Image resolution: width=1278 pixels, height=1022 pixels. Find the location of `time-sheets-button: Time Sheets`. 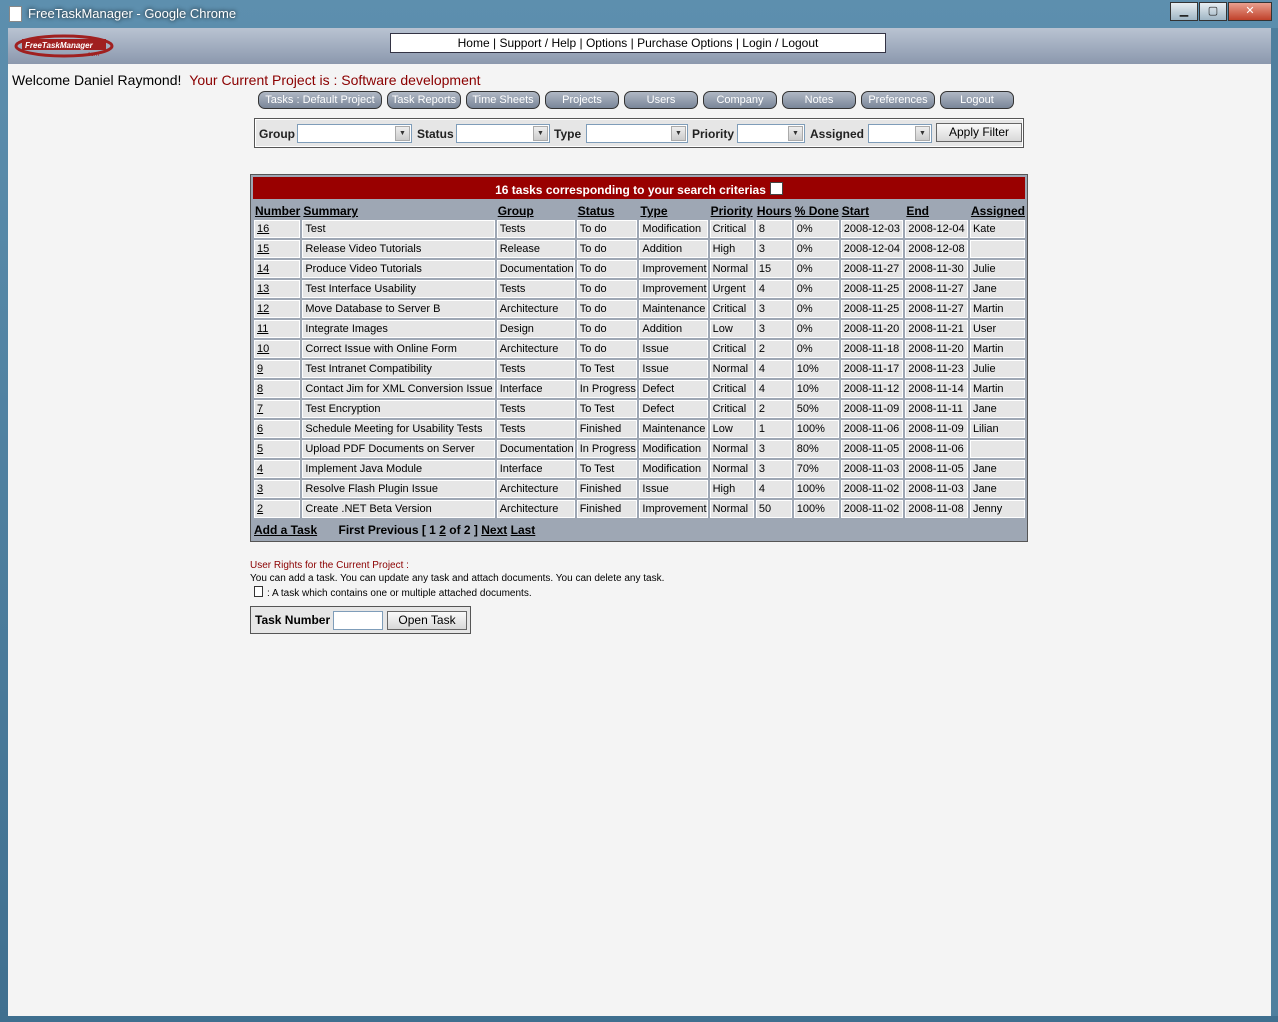

time-sheets-button: Time Sheets is located at coordinates (503, 100).